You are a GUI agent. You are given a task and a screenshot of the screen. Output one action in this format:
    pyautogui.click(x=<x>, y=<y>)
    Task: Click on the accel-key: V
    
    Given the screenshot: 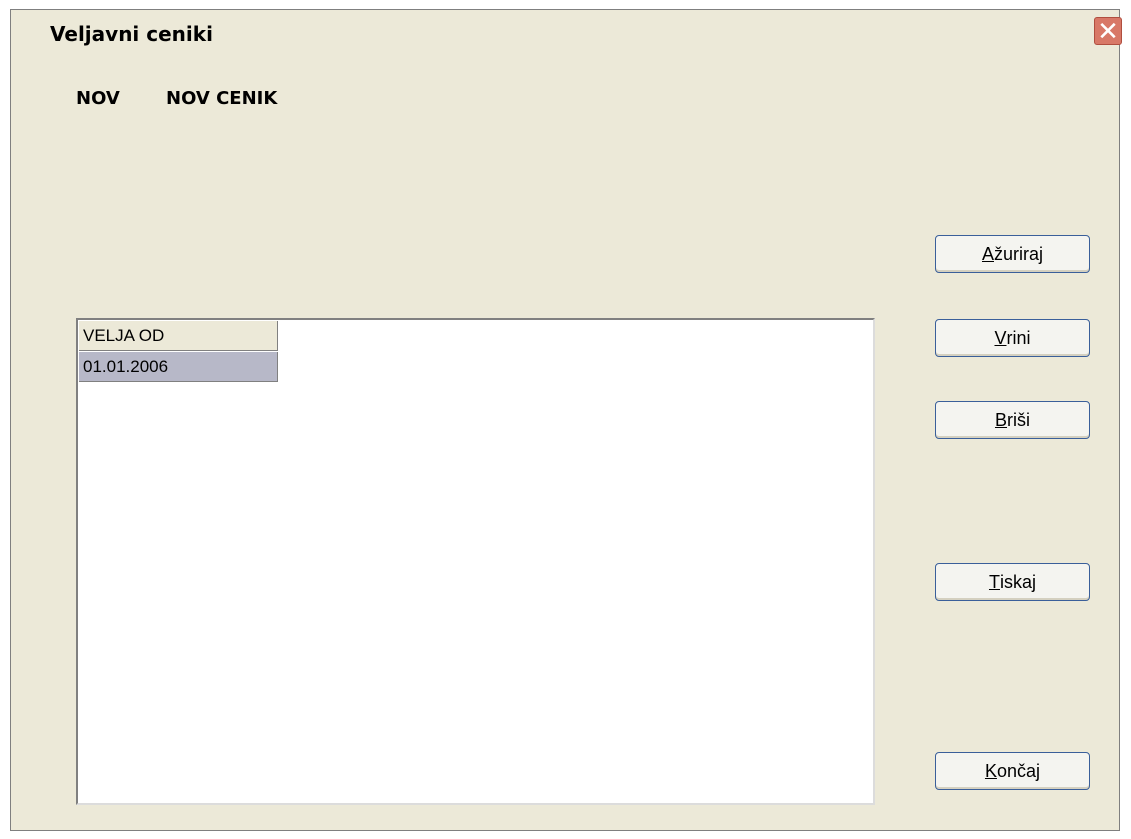 What is the action you would take?
    pyautogui.click(x=1000, y=337)
    